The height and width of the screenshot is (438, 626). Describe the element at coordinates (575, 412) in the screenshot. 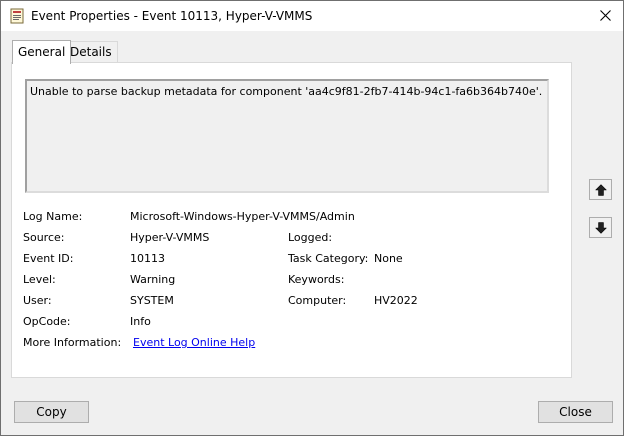

I see `close-button: Close` at that location.